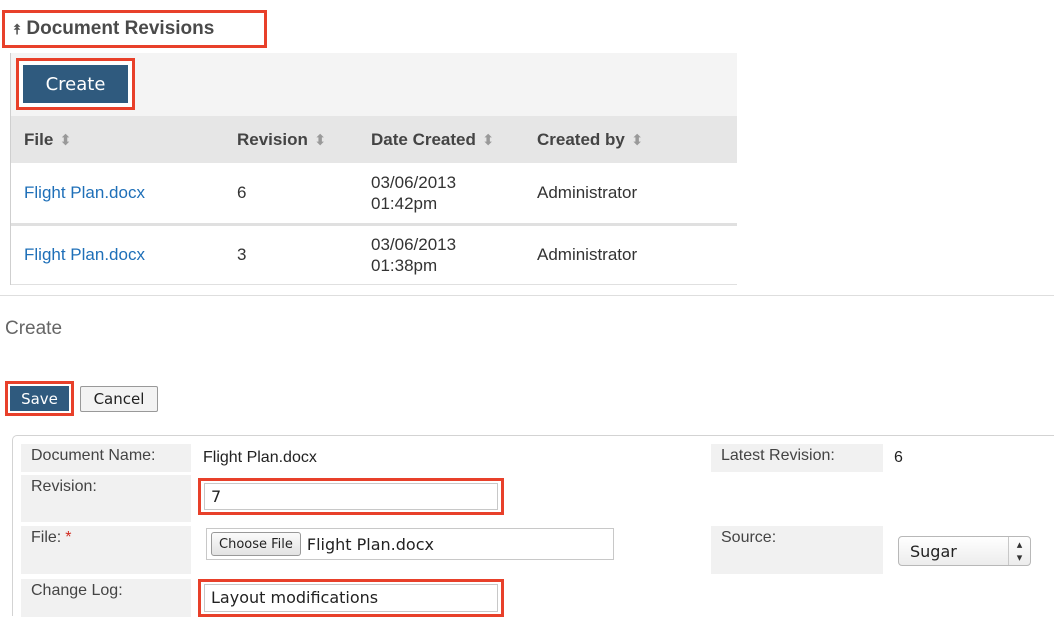  I want to click on choose-file-button: Choose File, so click(256, 544).